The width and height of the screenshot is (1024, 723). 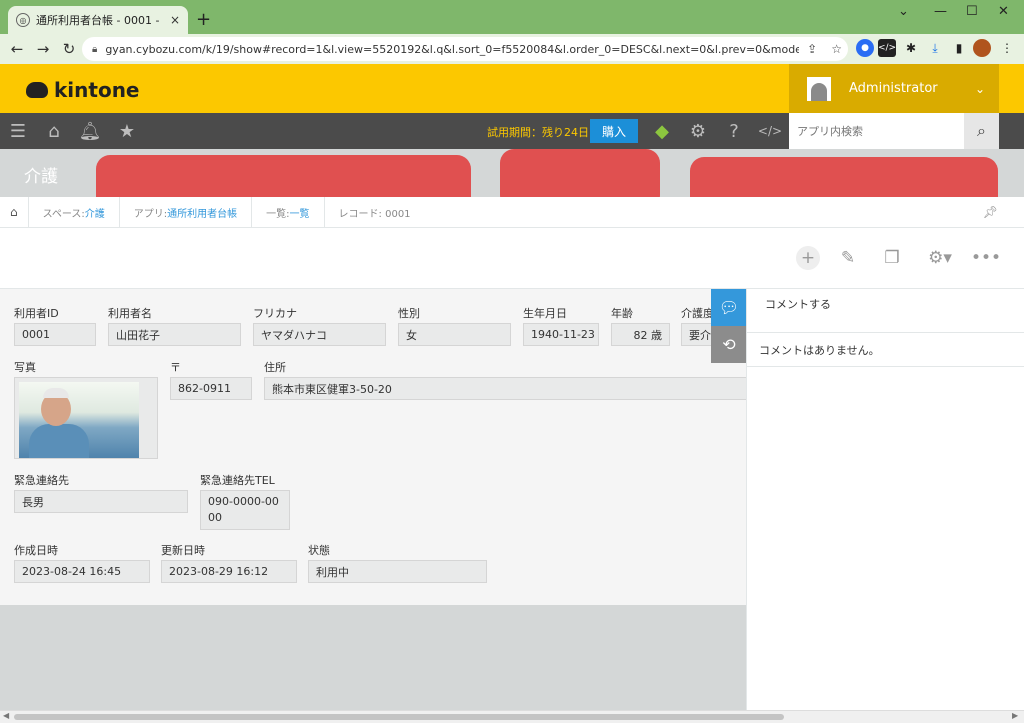 I want to click on home-breadcrumb-icon: ⌂, so click(x=14, y=212).